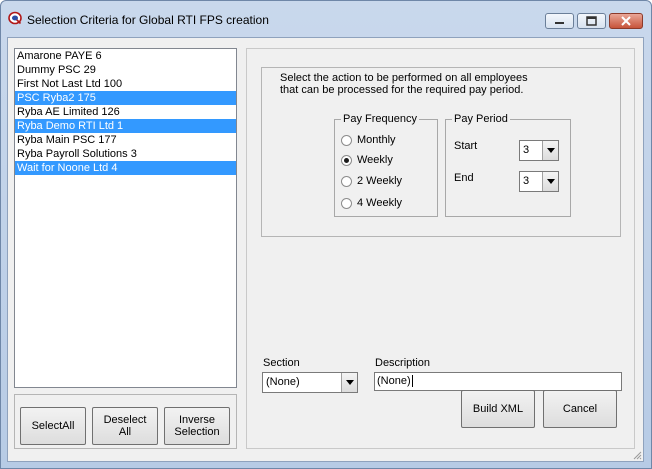 This screenshot has height=469, width=652. I want to click on radio-label: 2 Weekly, so click(380, 181).